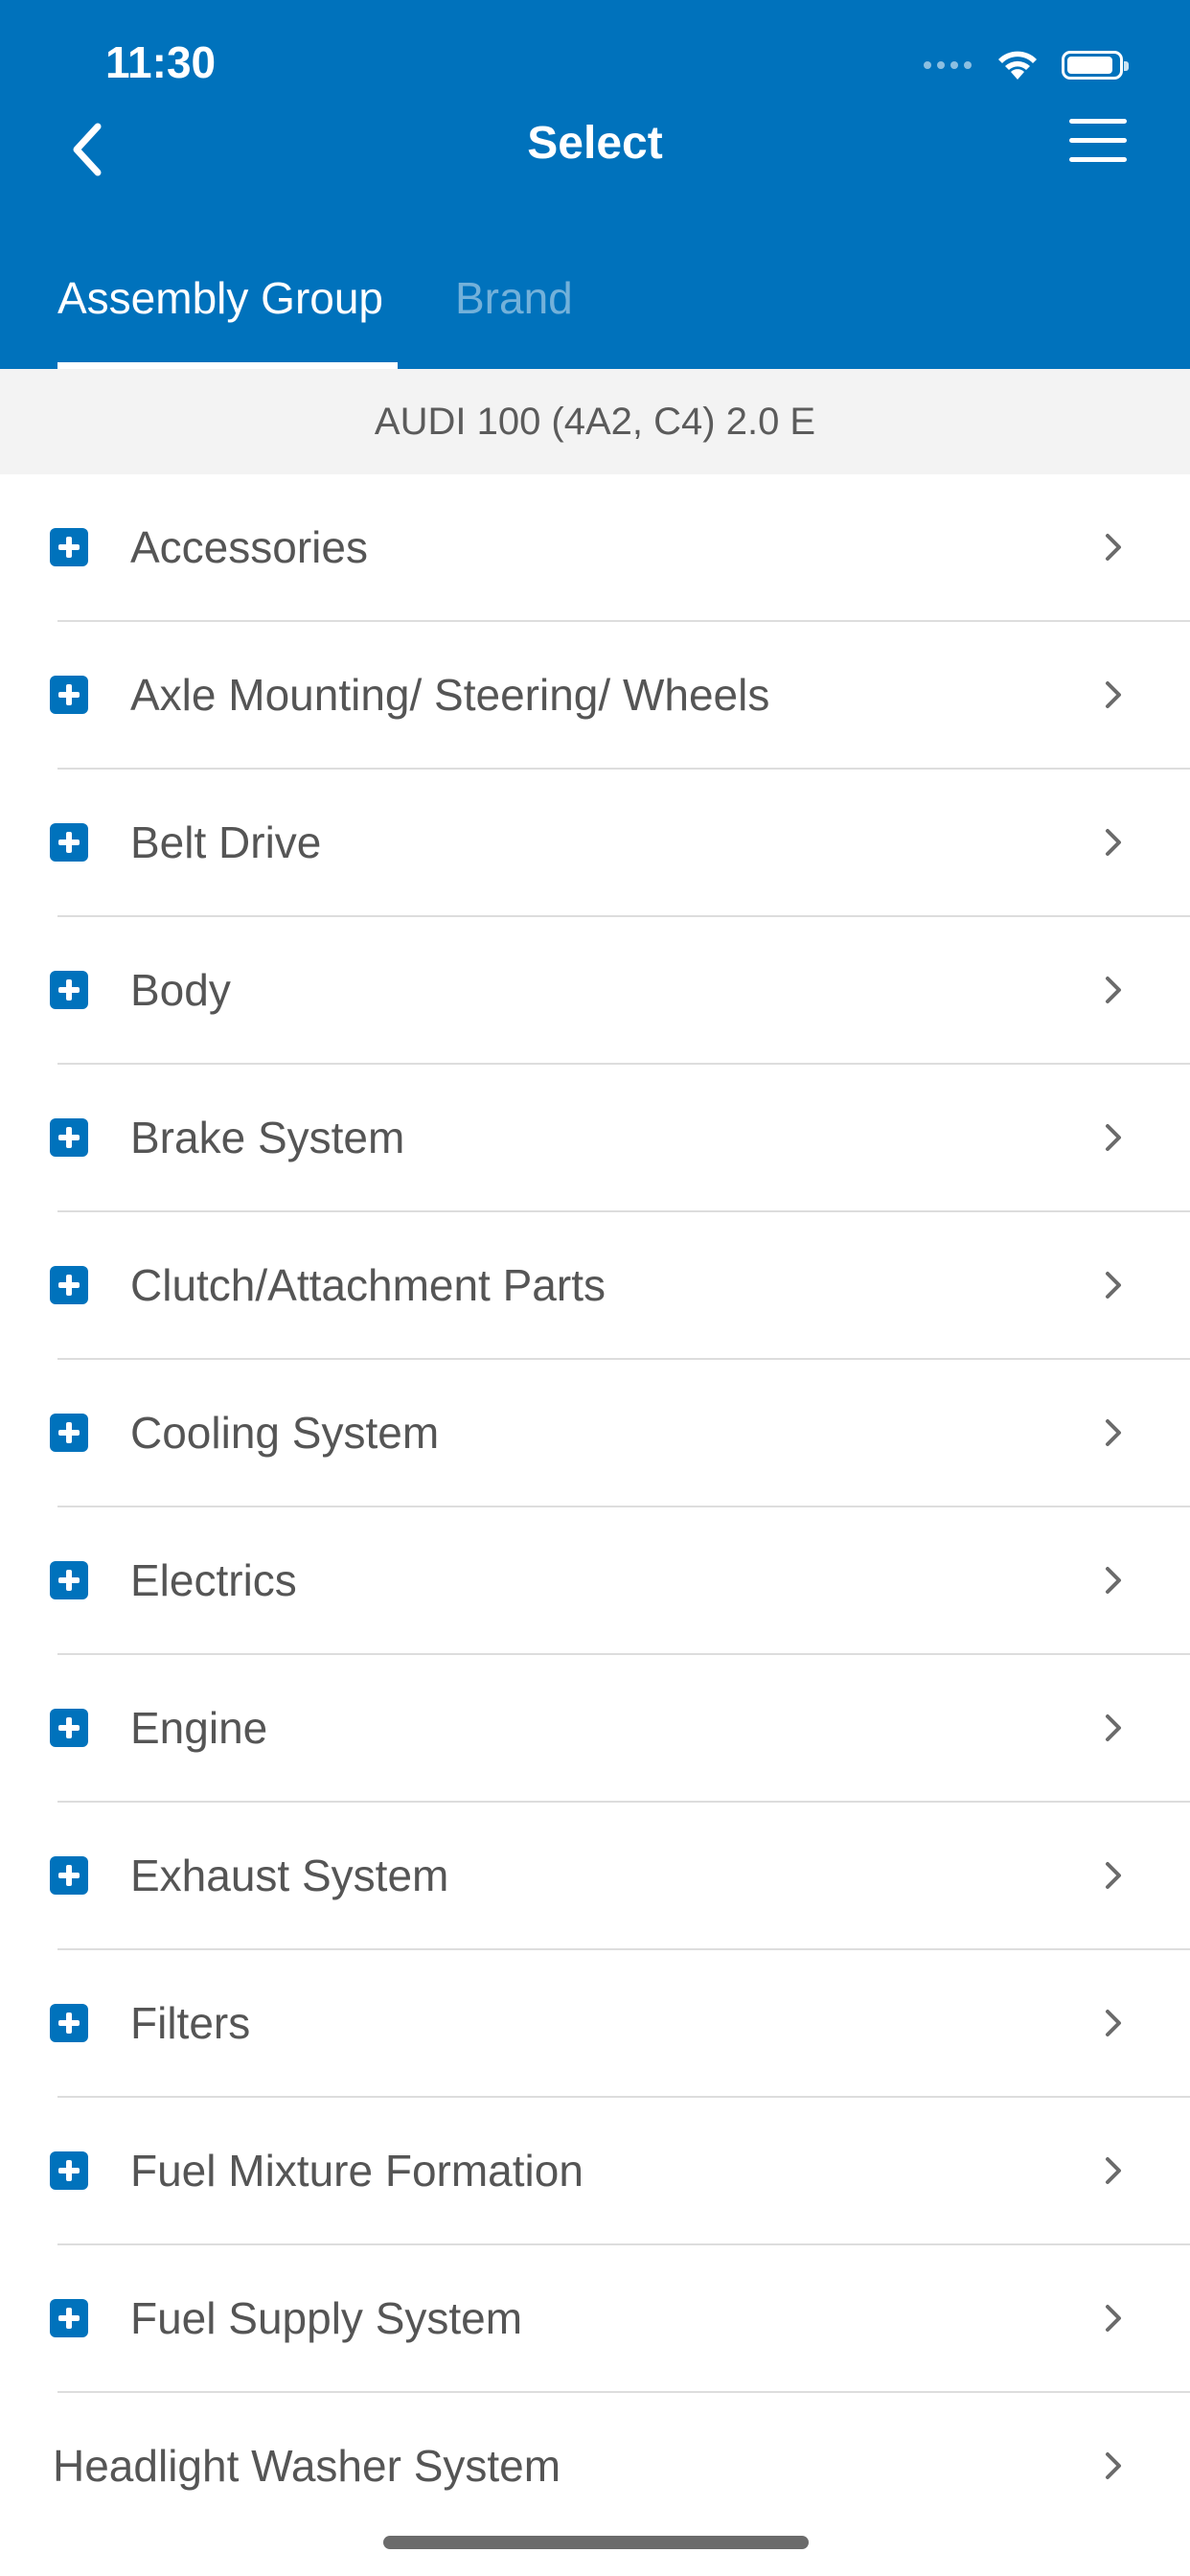  What do you see at coordinates (267, 1137) in the screenshot?
I see `list-item-label: Brake System` at bounding box center [267, 1137].